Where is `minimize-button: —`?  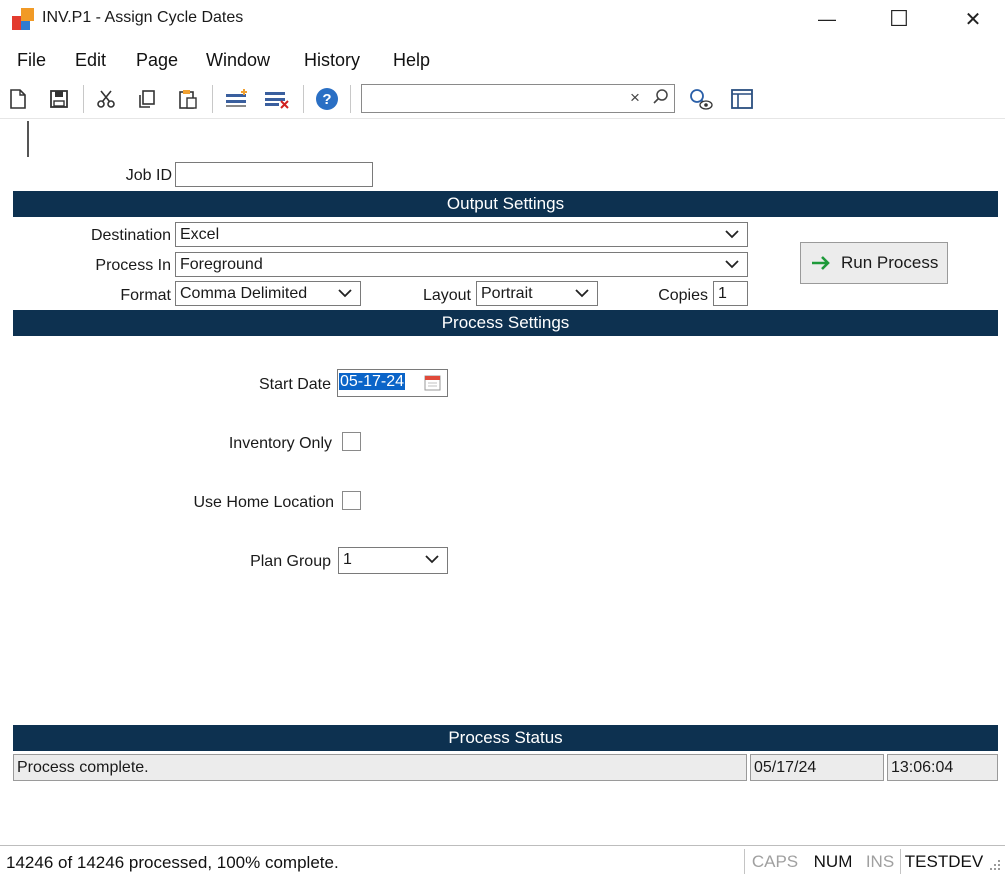 minimize-button: — is located at coordinates (827, 19).